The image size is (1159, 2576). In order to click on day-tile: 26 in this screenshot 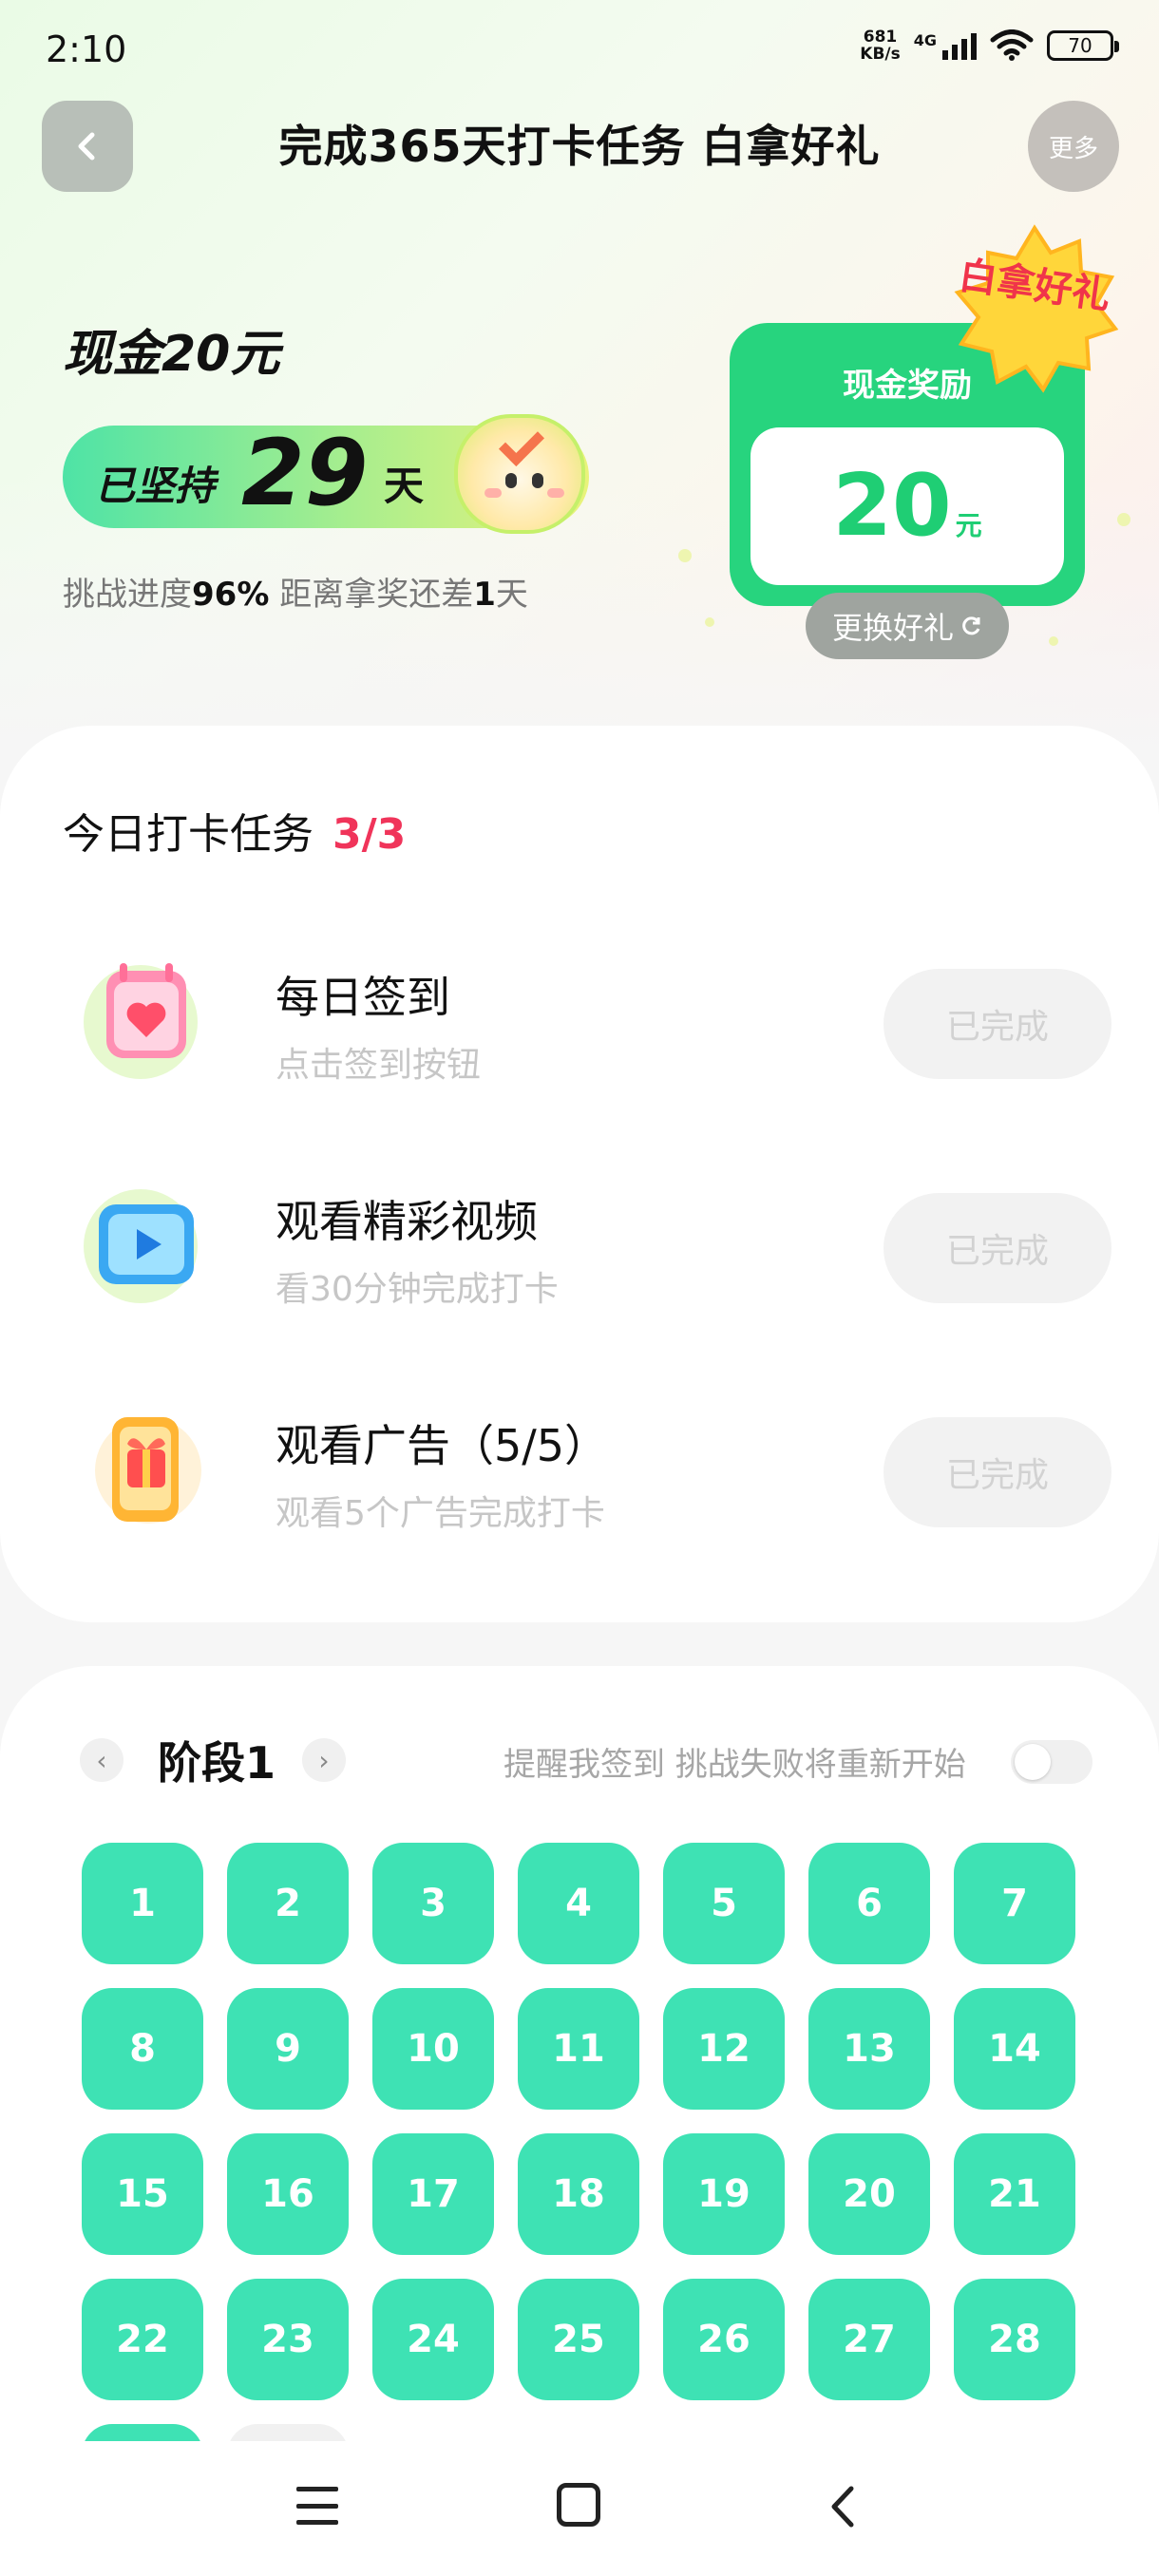, I will do `click(724, 2339)`.